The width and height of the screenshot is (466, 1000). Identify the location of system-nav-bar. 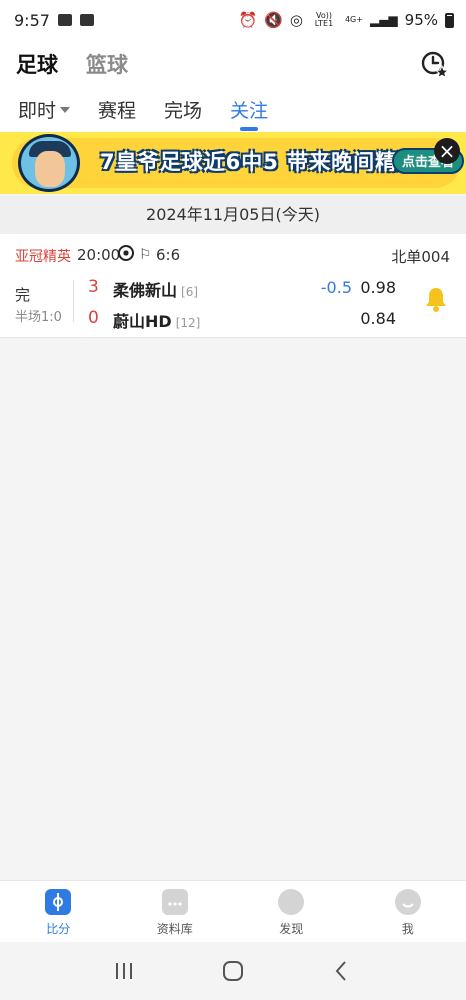
(233, 971).